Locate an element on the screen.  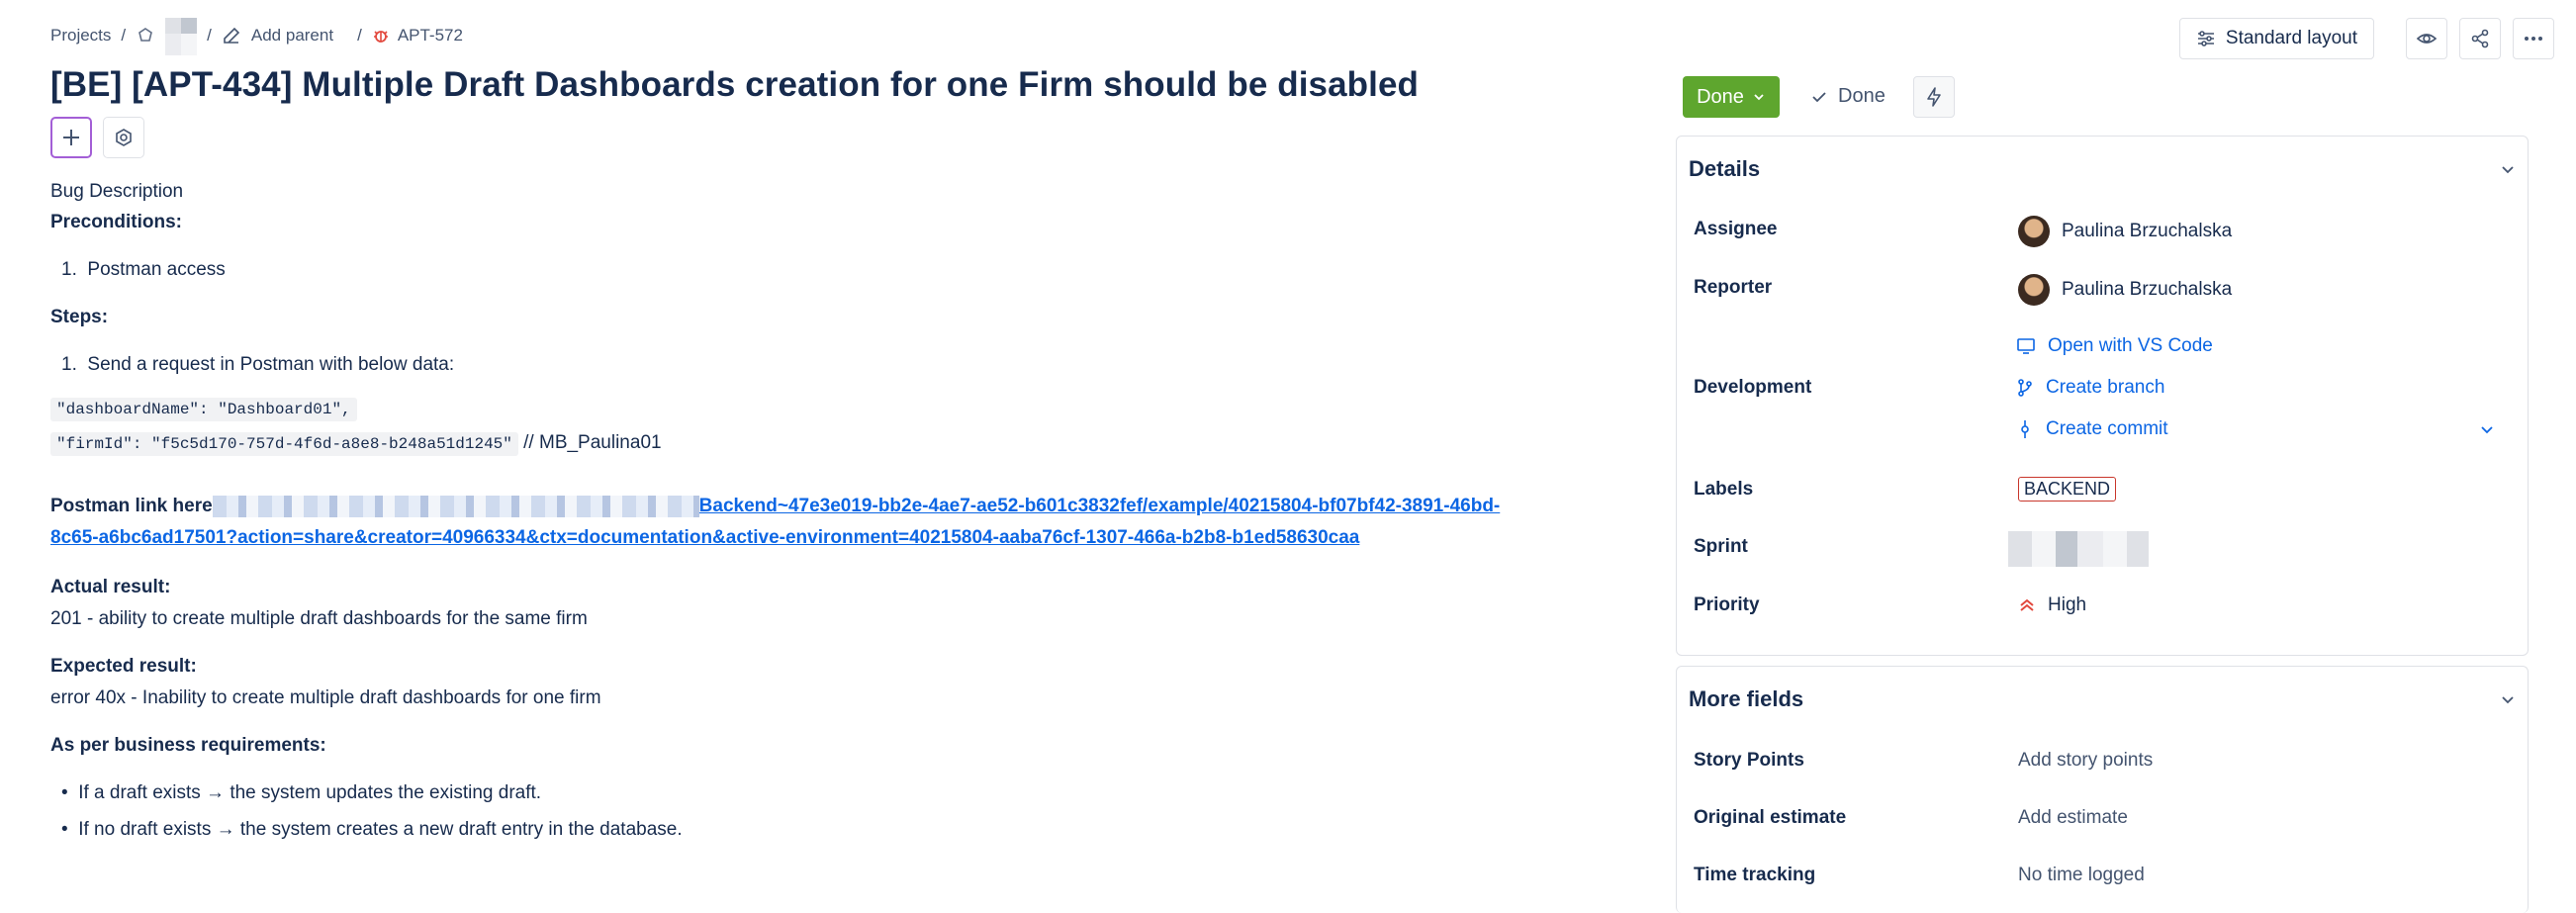
details-header: Details is located at coordinates (2103, 169).